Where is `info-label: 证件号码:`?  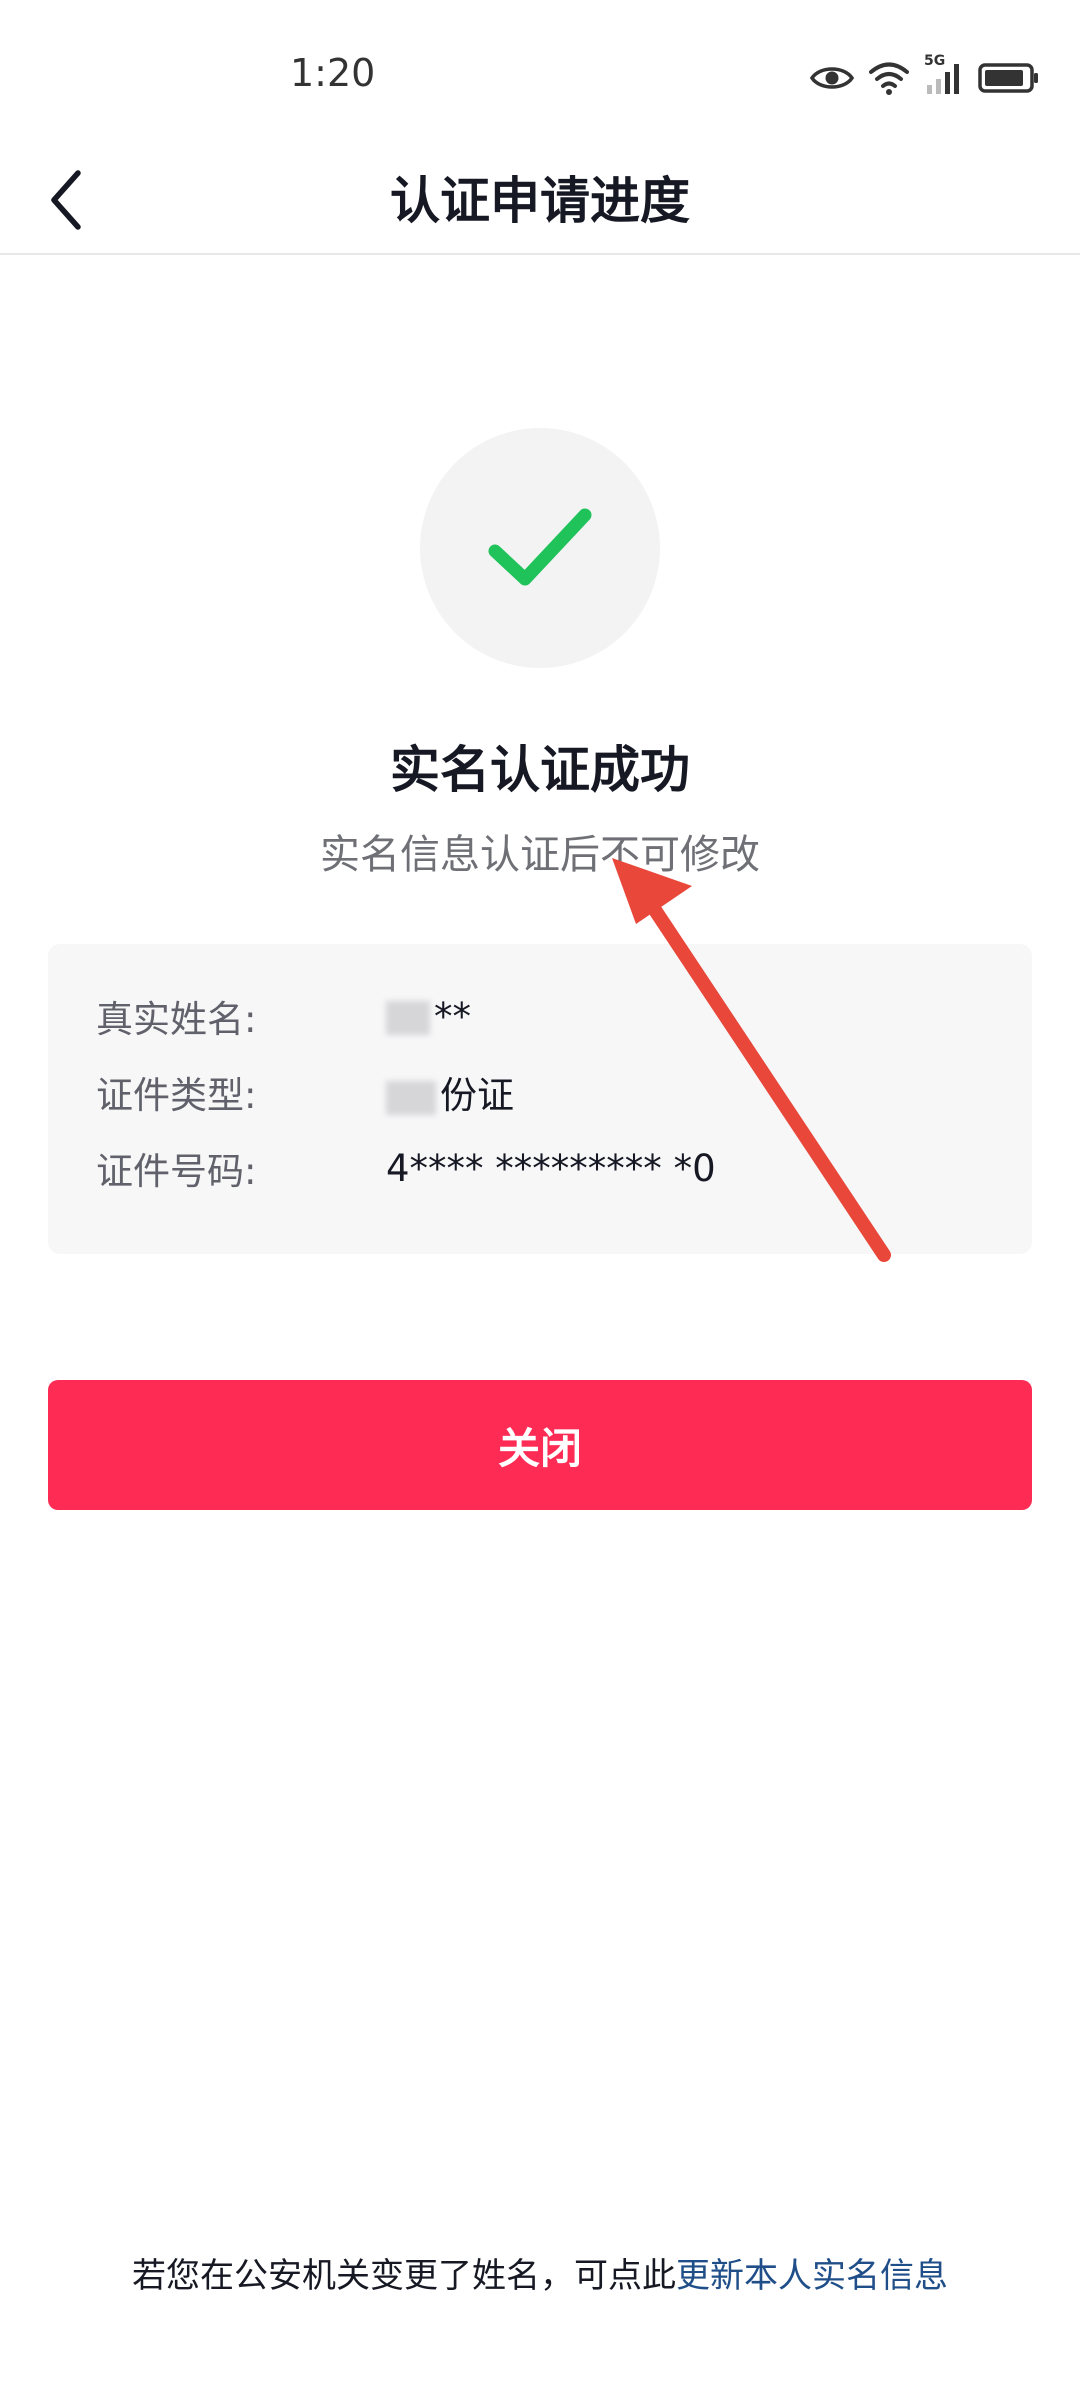 info-label: 证件号码: is located at coordinates (176, 1171).